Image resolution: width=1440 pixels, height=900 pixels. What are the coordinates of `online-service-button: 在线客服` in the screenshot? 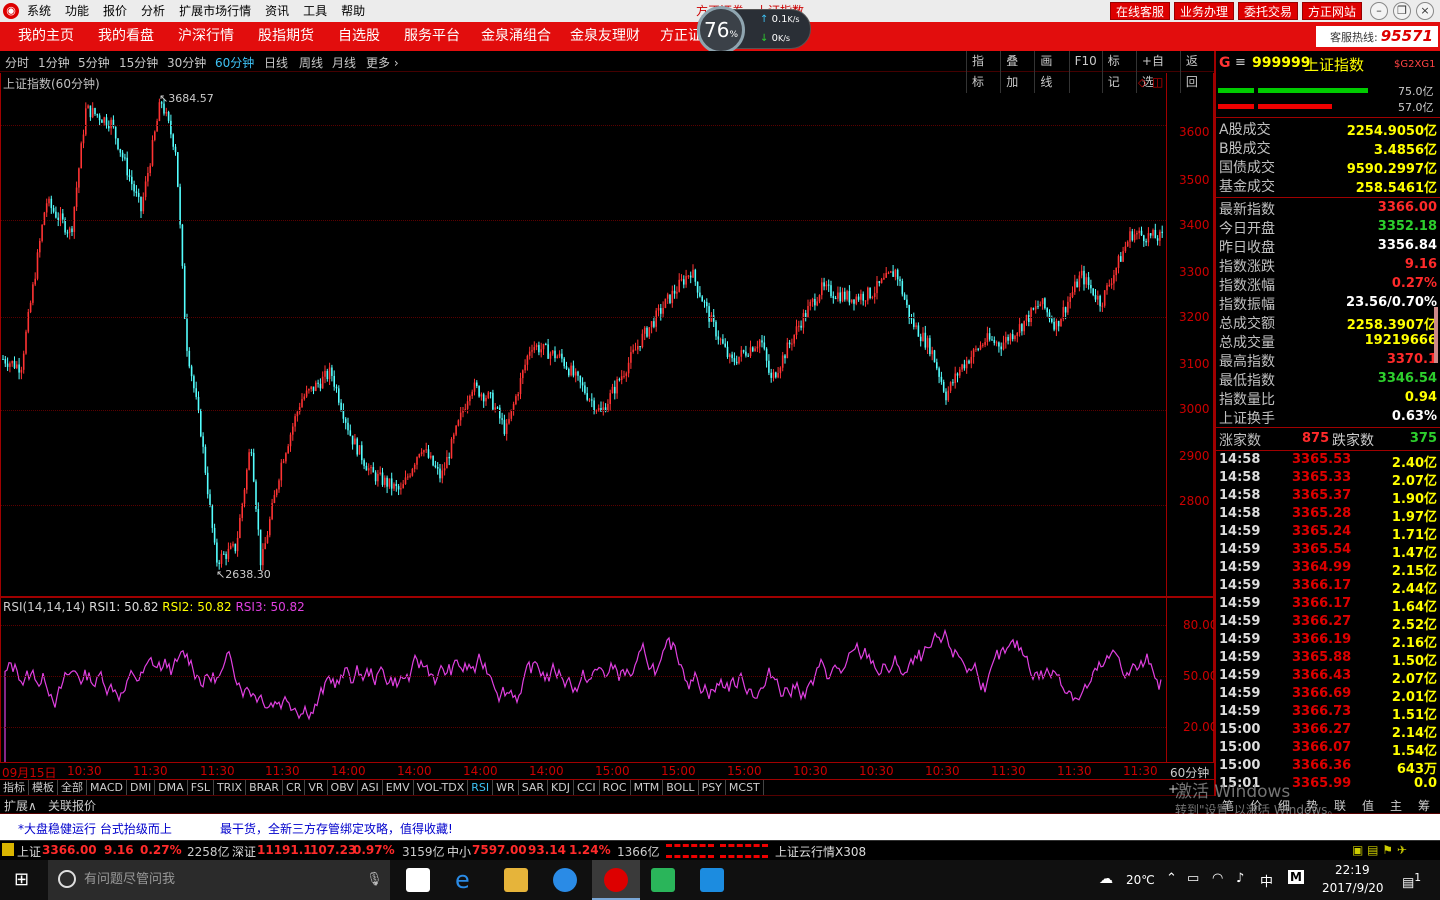 It's located at (1140, 11).